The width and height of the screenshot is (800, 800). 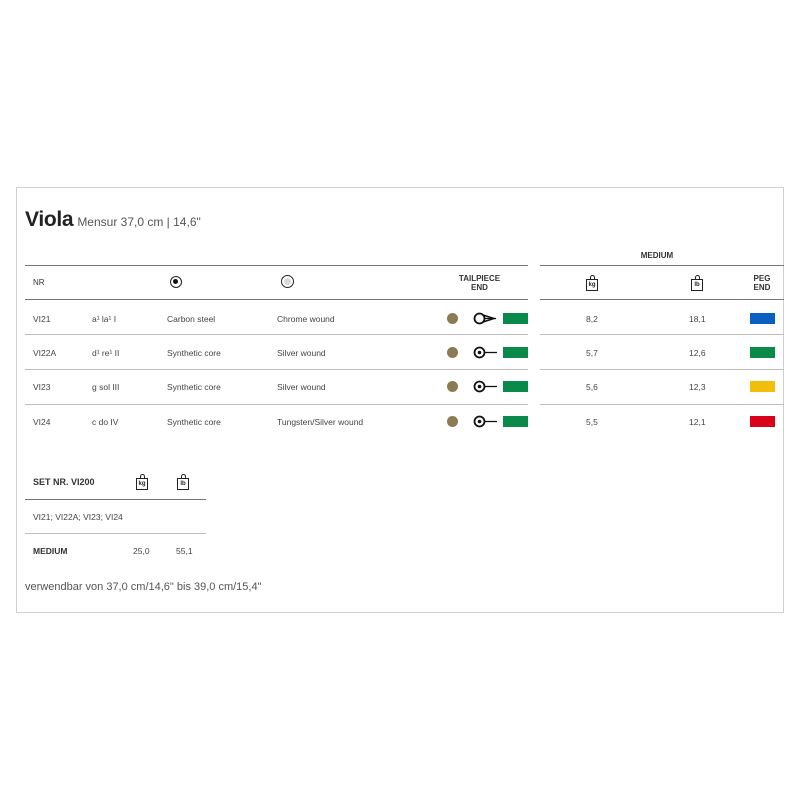 I want to click on set-tension-label: MEDIUM, so click(x=50, y=551).